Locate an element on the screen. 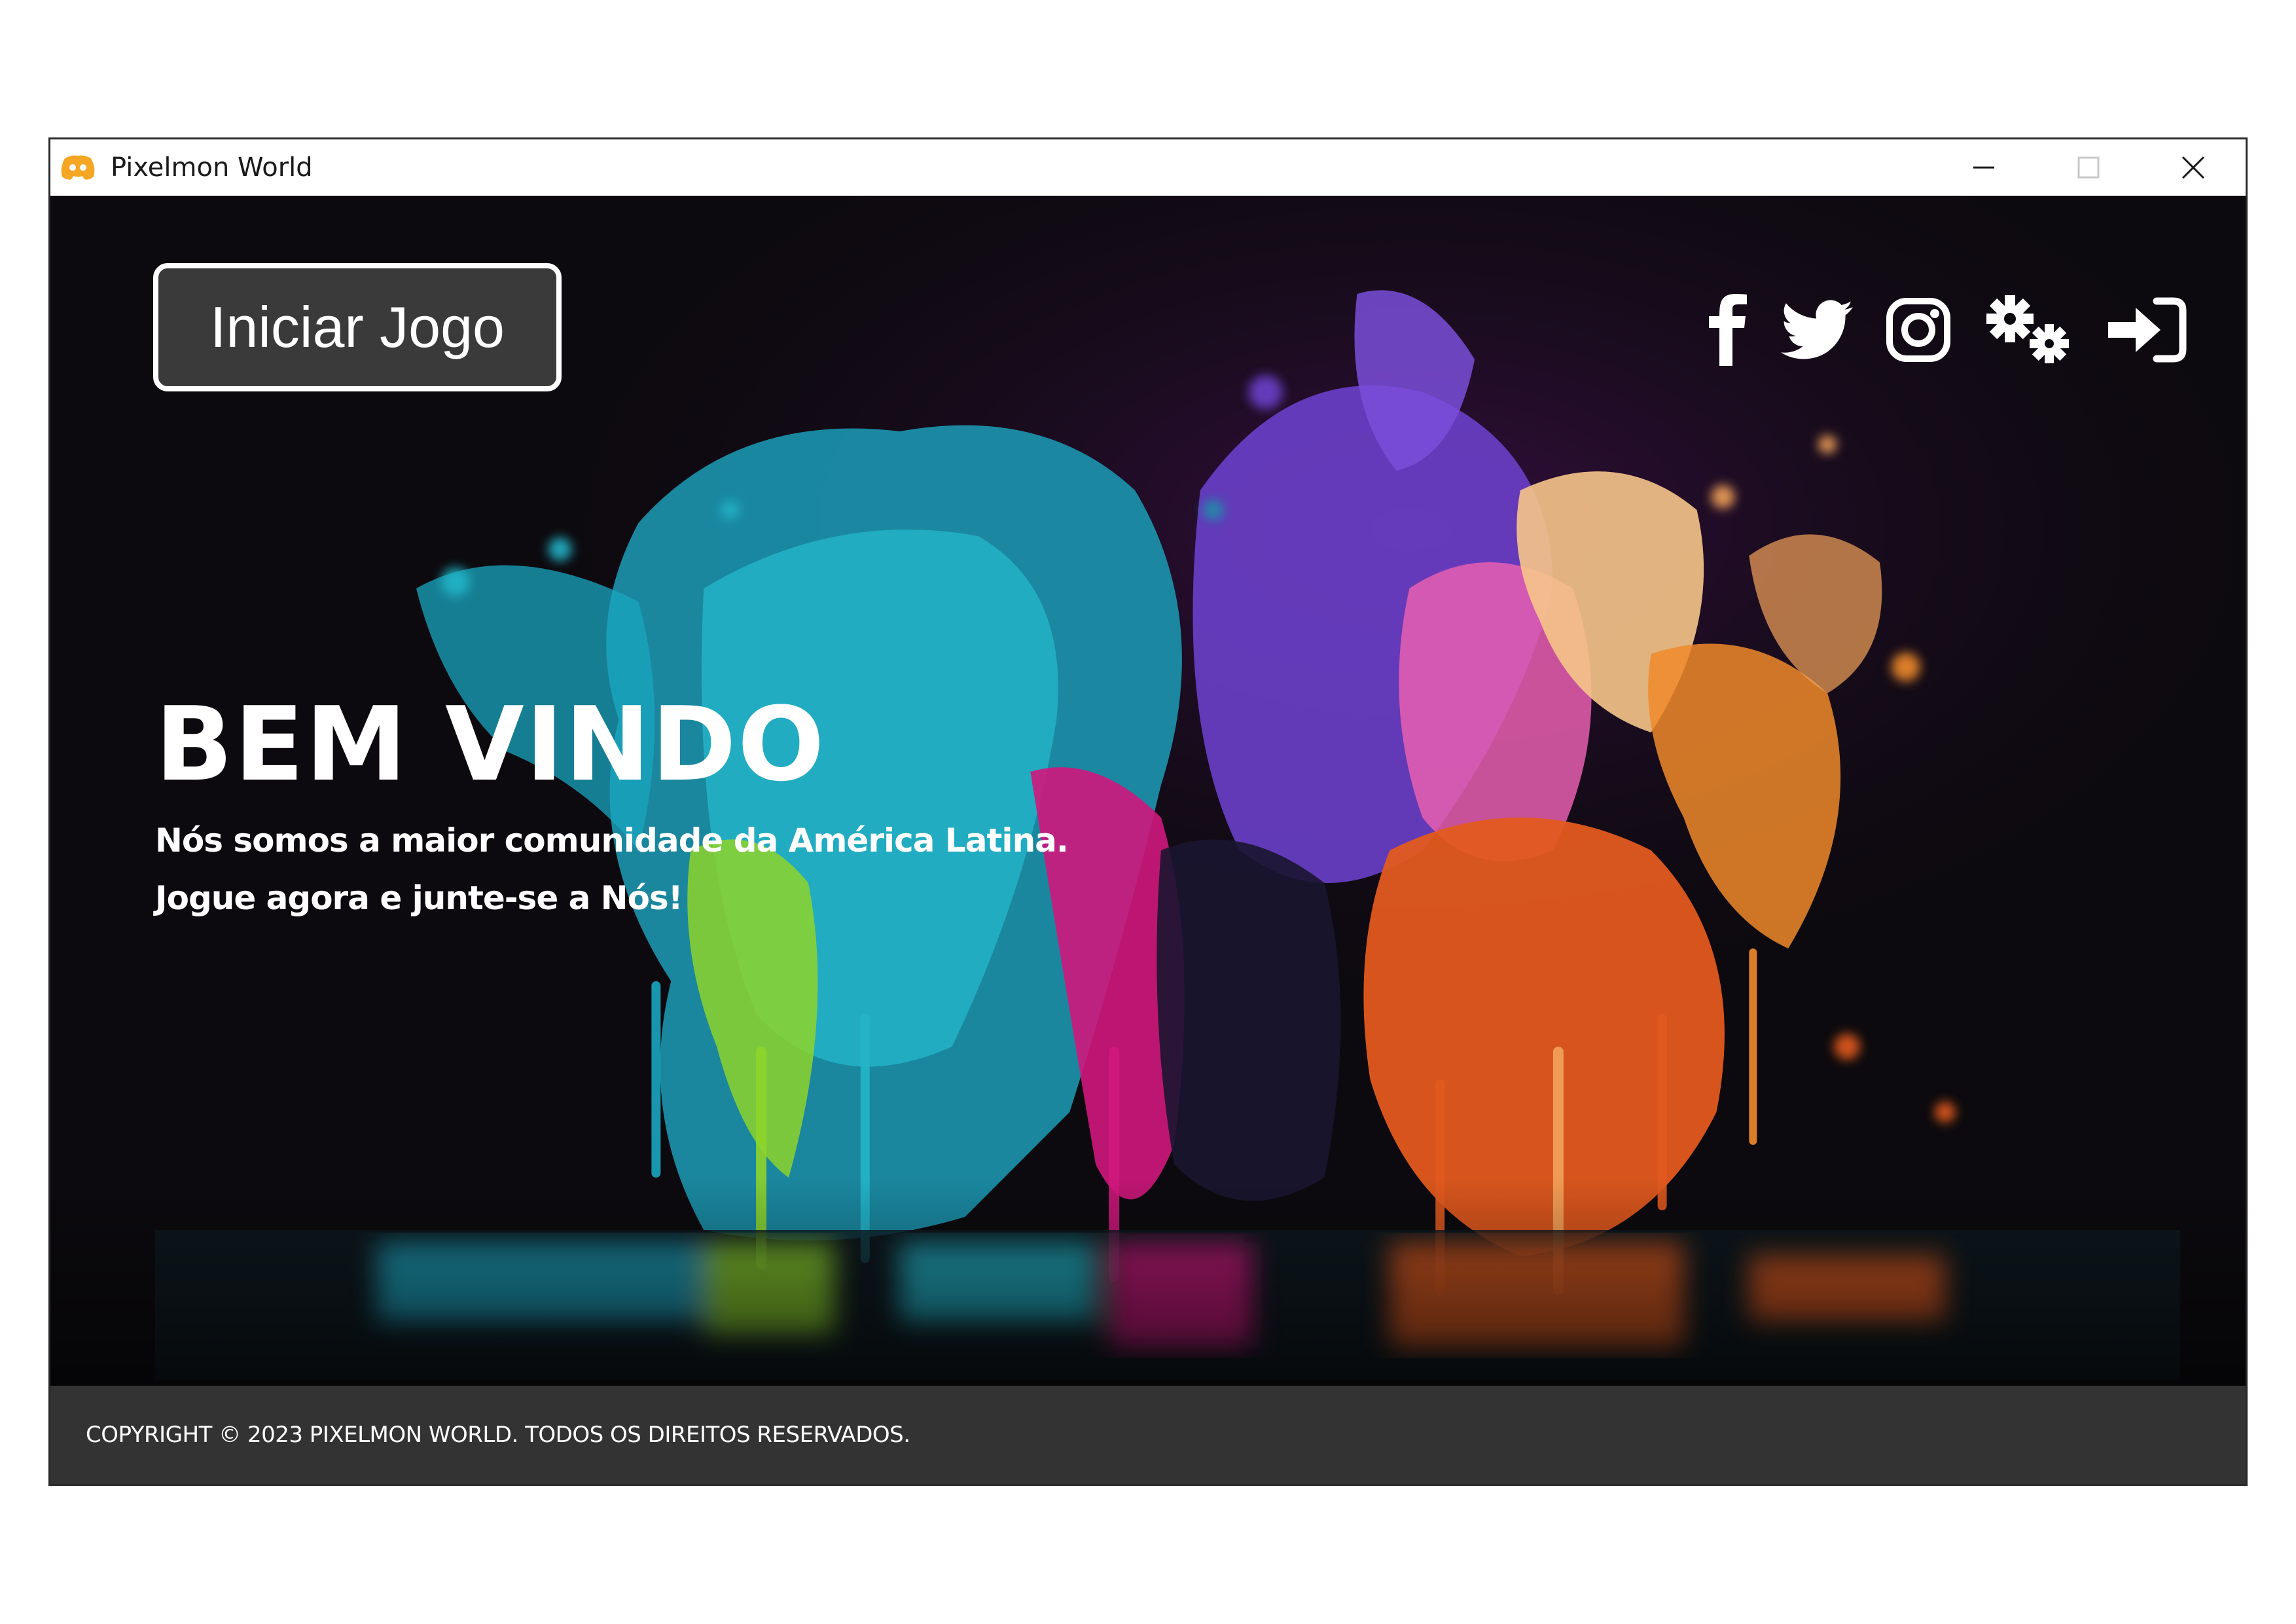 The height and width of the screenshot is (1624, 2296). close-button is located at coordinates (2193, 167).